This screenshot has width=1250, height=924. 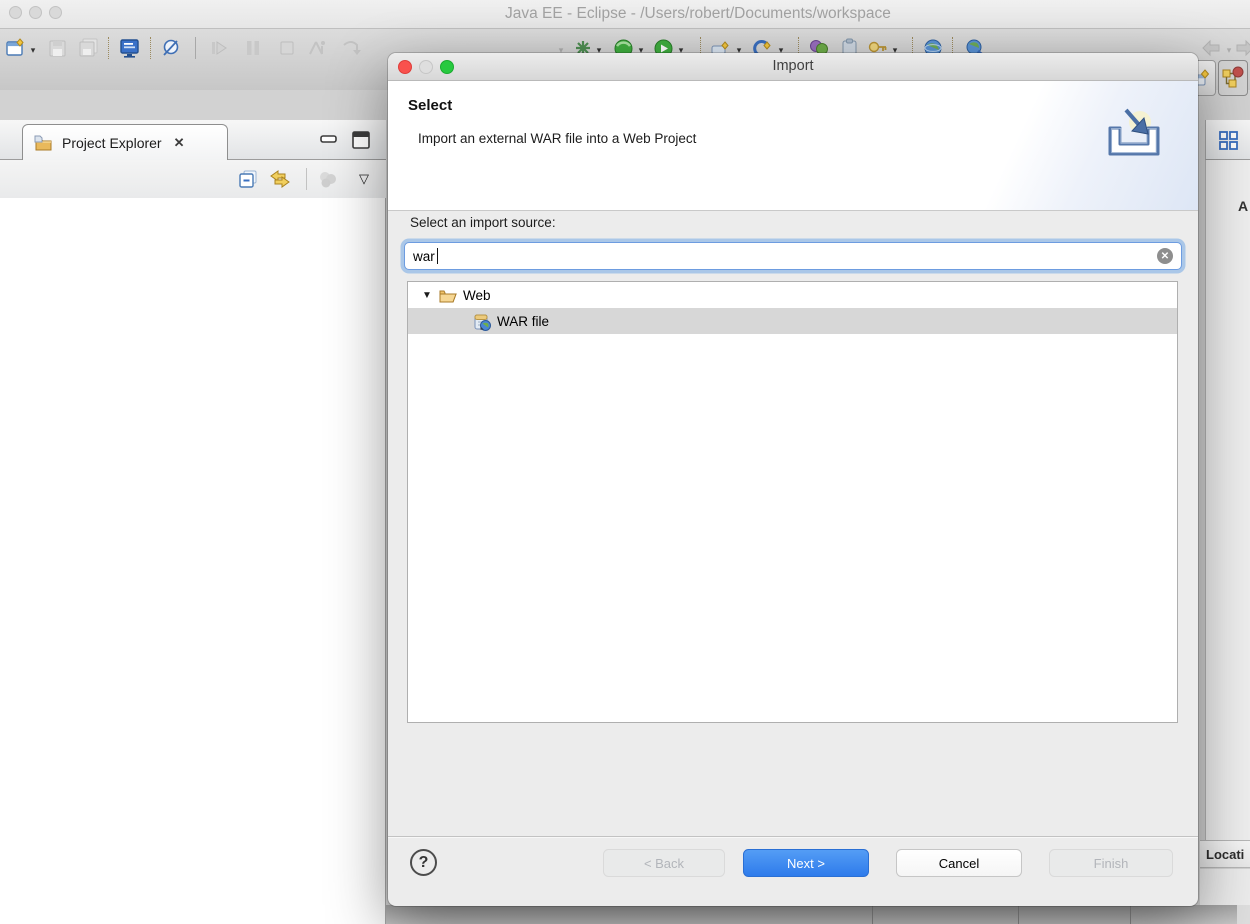 I want to click on save-all-icon, so click(x=88, y=48).